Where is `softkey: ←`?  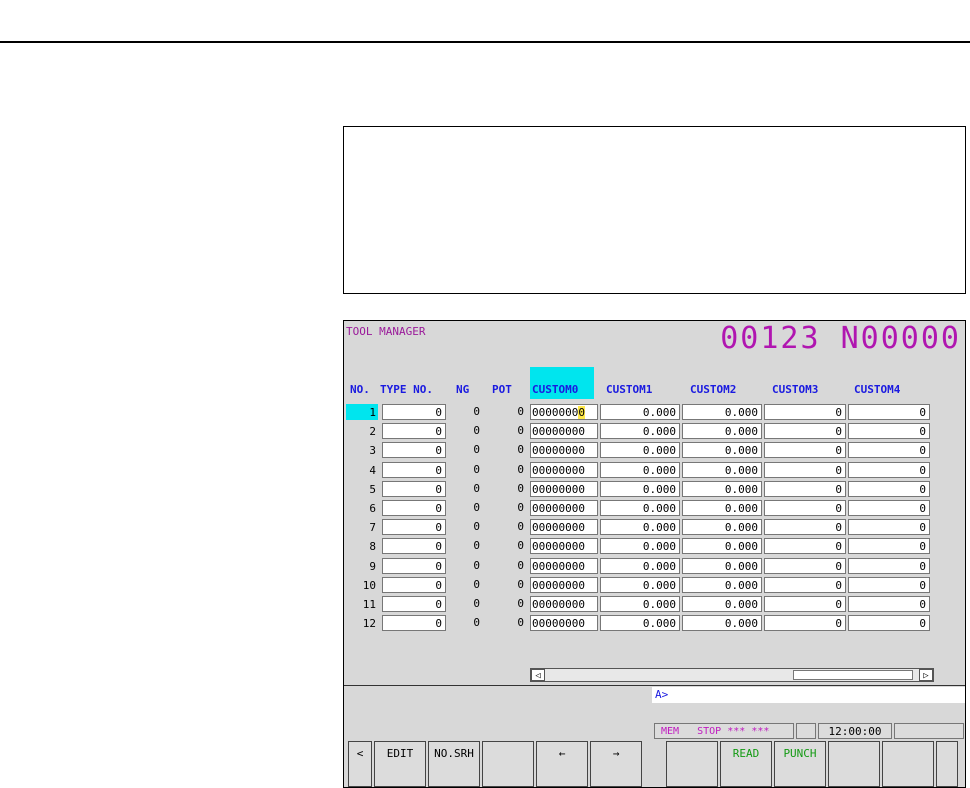
softkey: ← is located at coordinates (562, 764).